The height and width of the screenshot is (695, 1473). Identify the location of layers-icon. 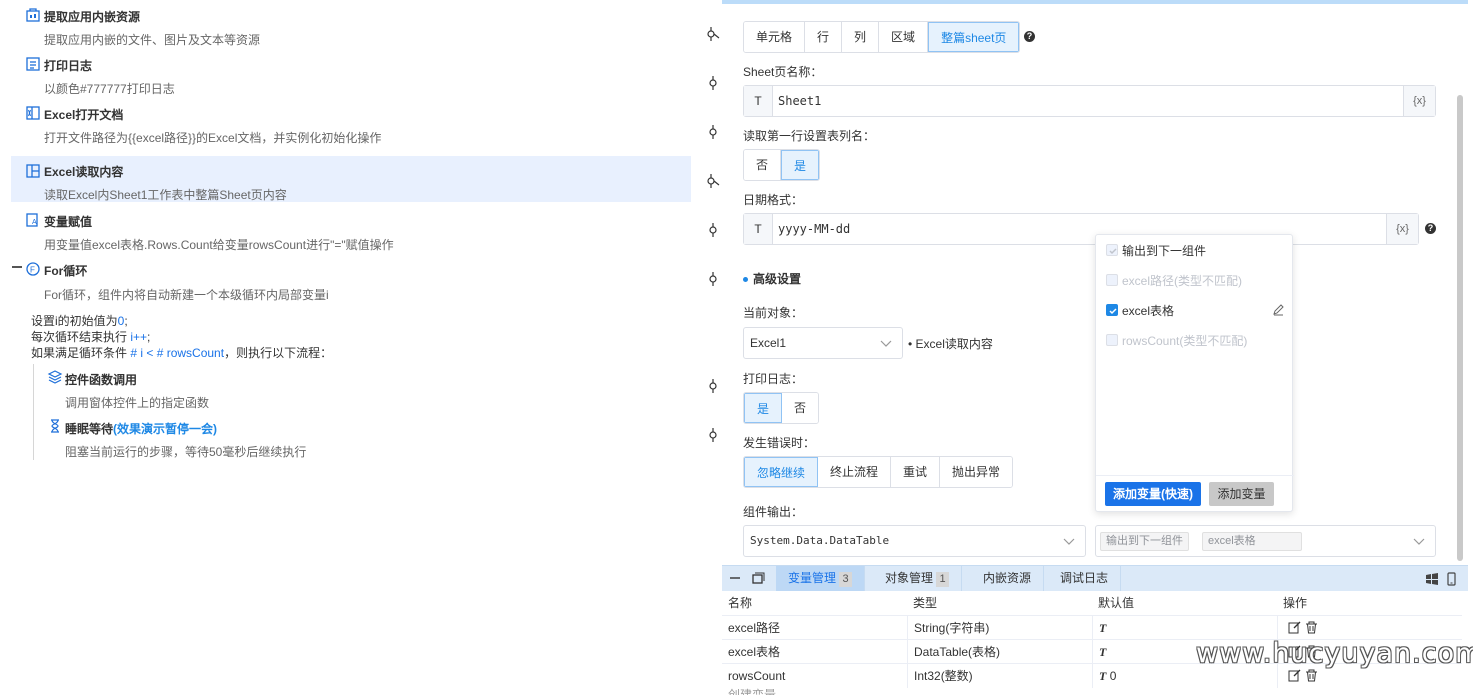
(55, 377).